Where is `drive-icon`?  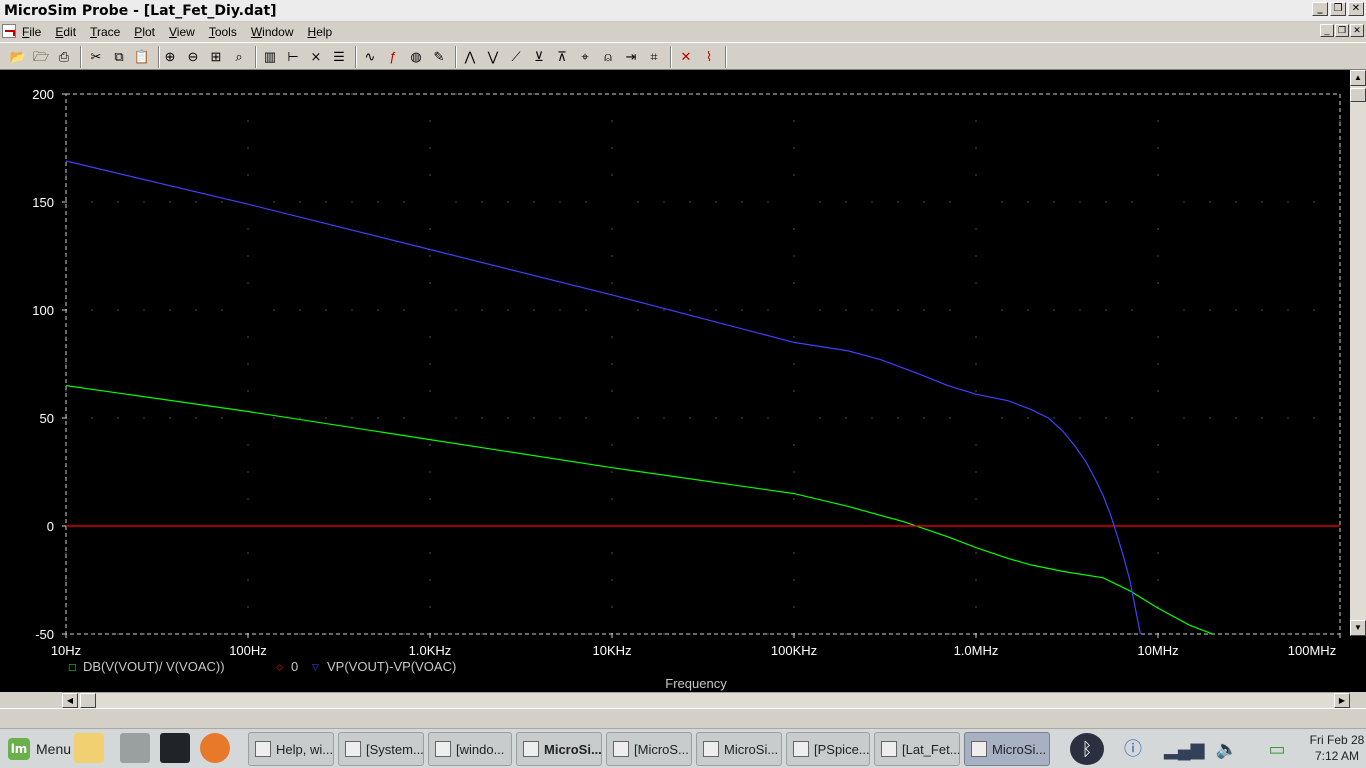
drive-icon is located at coordinates (135, 748).